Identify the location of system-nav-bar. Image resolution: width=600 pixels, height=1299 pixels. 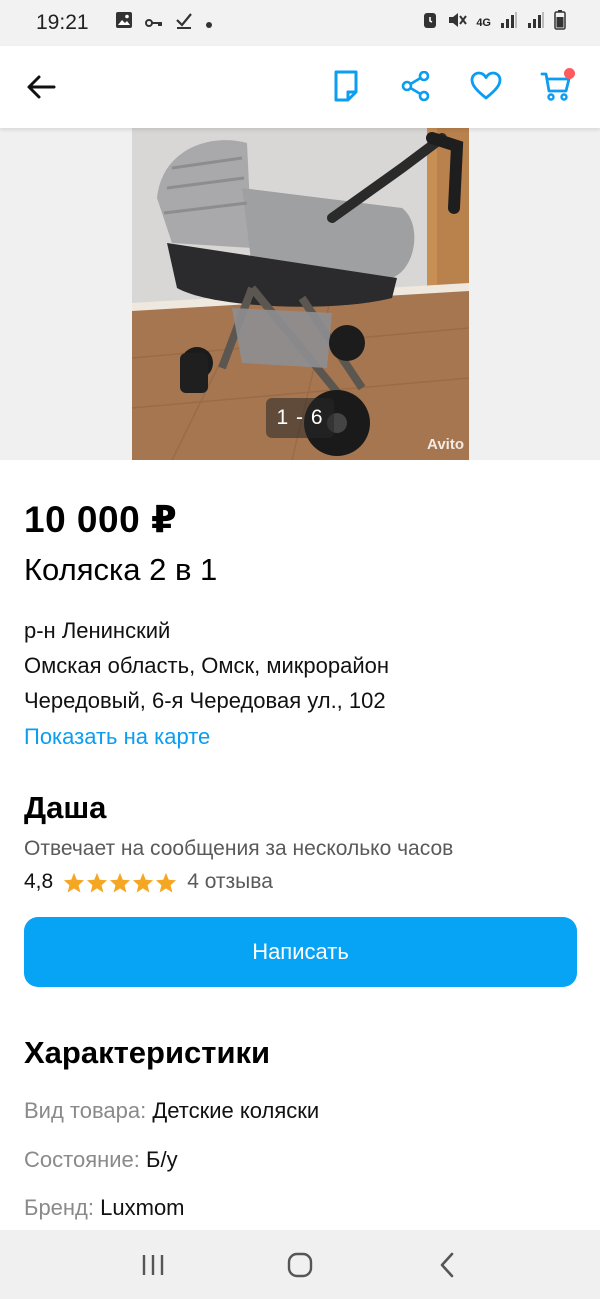
(300, 1264).